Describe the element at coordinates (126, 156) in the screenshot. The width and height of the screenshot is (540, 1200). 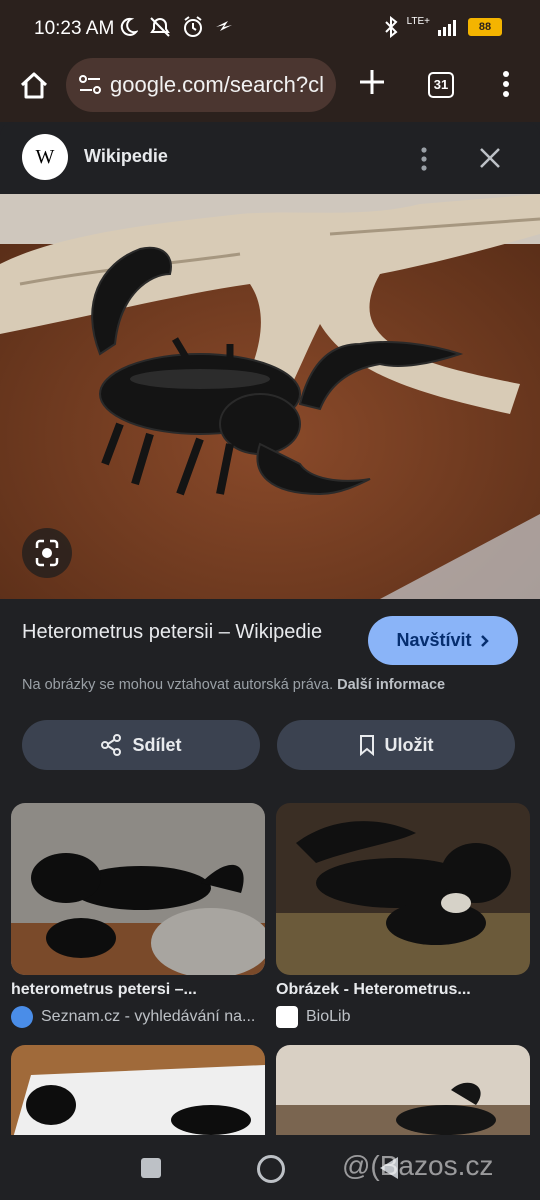
I see `site-name: Wikipedie` at that location.